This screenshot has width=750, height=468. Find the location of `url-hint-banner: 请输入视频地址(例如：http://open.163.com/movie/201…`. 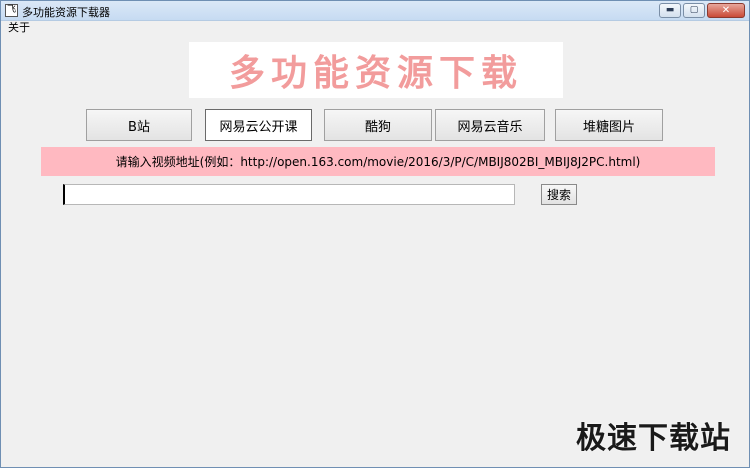

url-hint-banner: 请输入视频地址(例如：http://open.163.com/movie/201… is located at coordinates (378, 161).